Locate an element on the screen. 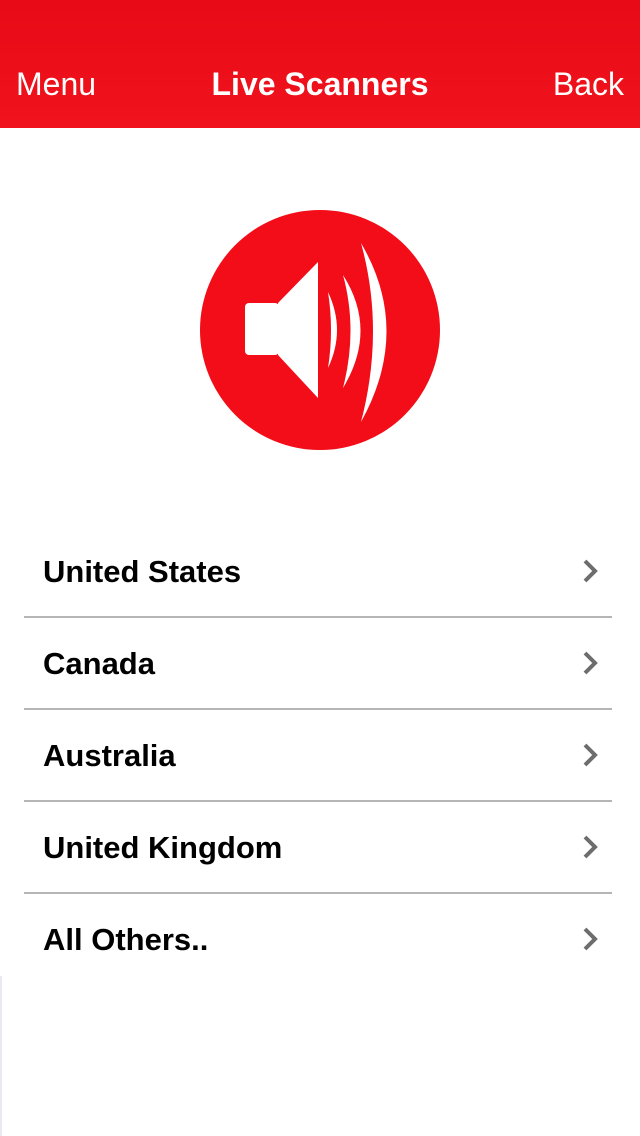  list-item-label: All Others.. is located at coordinates (126, 939).